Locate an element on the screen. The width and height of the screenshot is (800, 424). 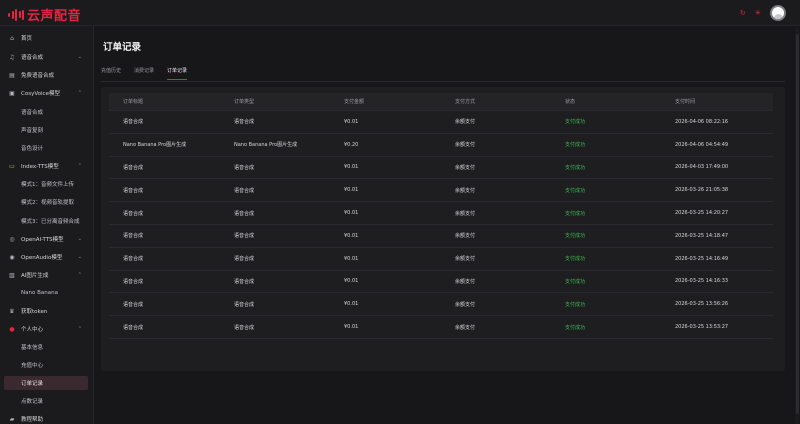
brand-logo: 云声配音 is located at coordinates (44, 14).